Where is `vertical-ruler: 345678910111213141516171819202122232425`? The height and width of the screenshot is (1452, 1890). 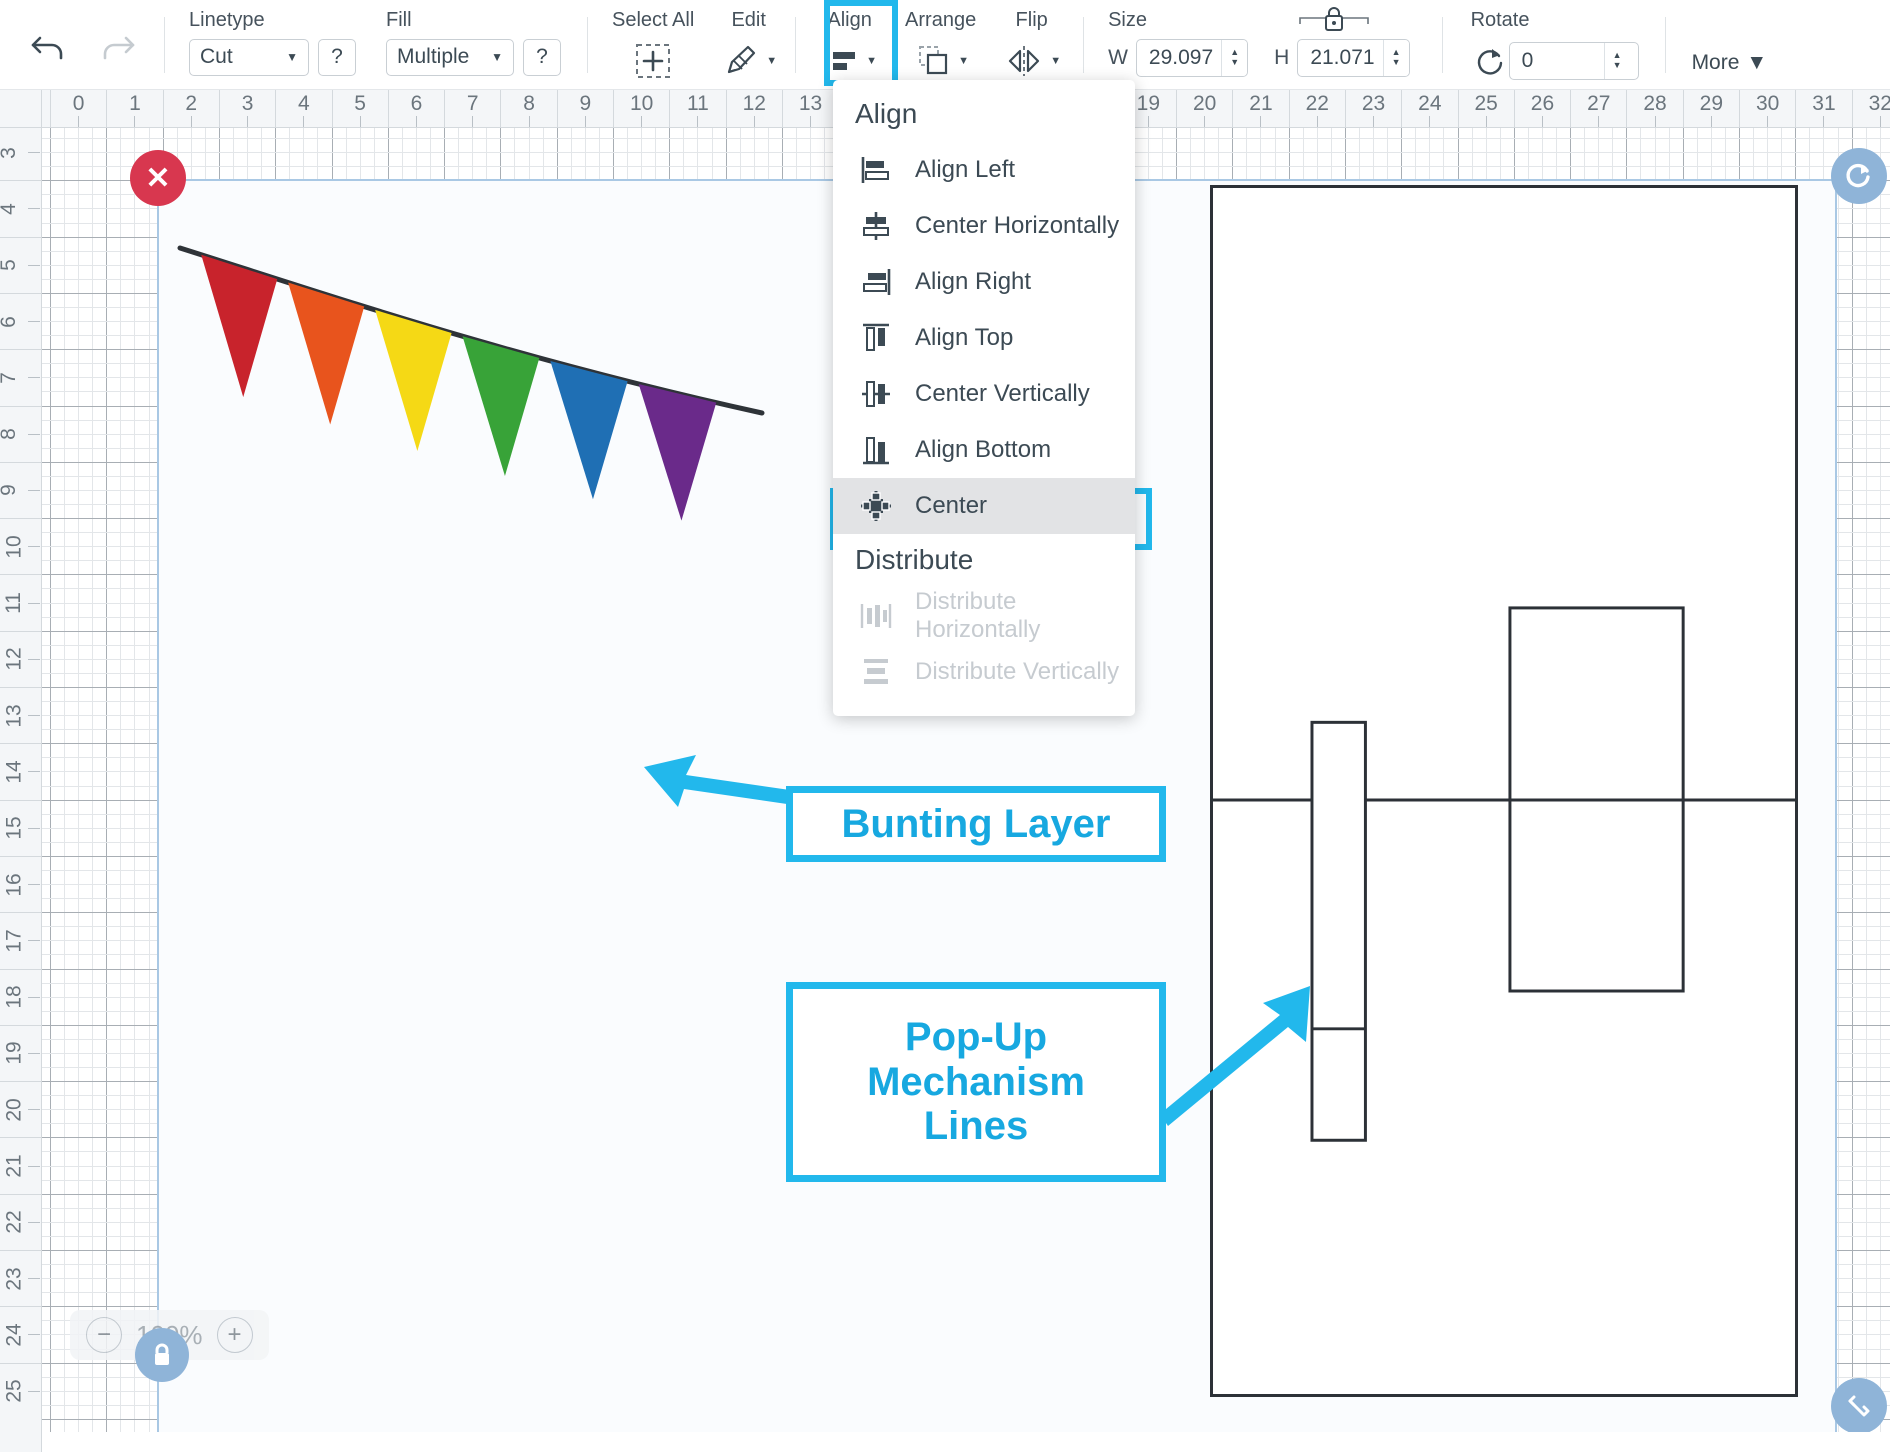
vertical-ruler: 345678910111213141516171819202122232425 is located at coordinates (21, 790).